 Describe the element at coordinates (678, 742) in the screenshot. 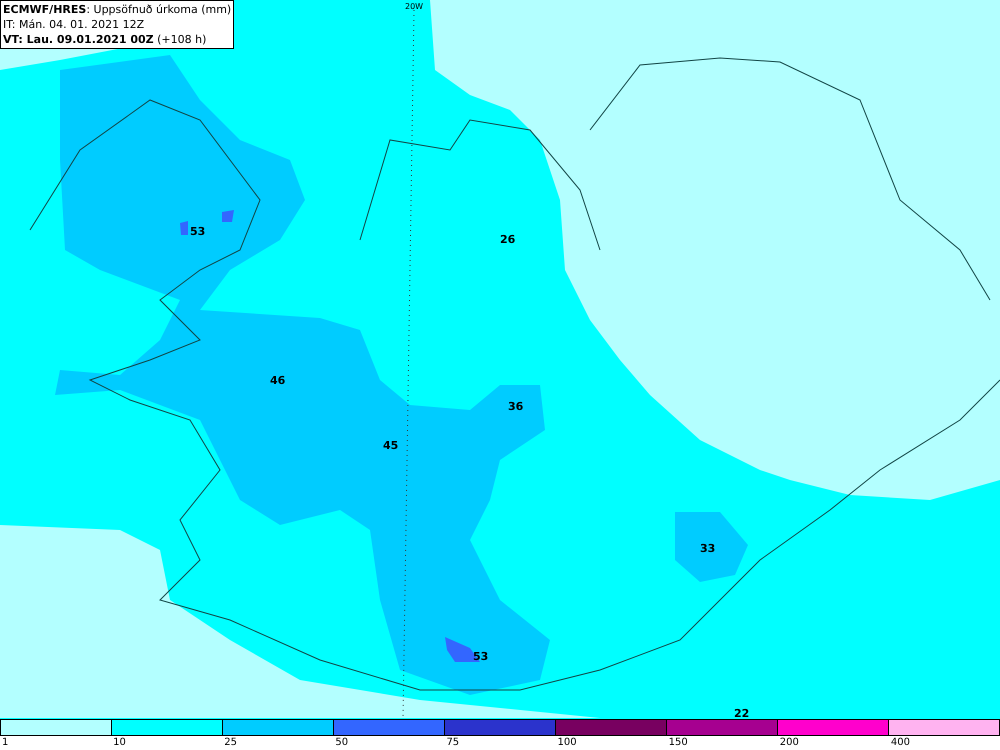

I see `legend-tick-label: 150` at that location.